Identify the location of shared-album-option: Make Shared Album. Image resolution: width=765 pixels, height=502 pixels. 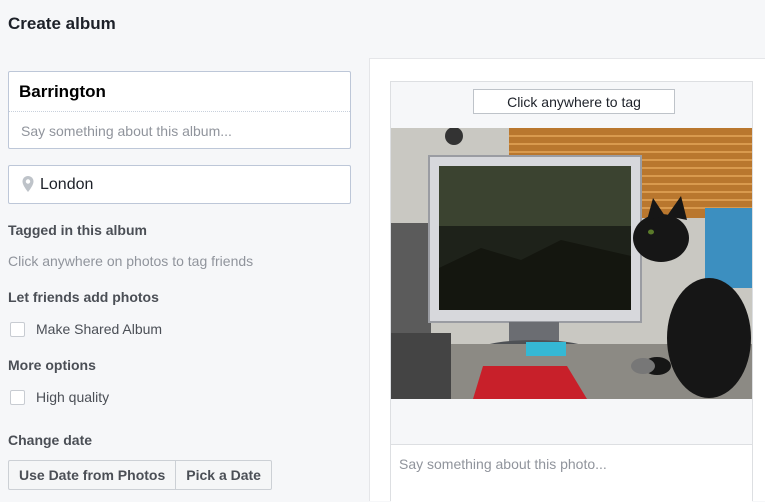
(86, 329).